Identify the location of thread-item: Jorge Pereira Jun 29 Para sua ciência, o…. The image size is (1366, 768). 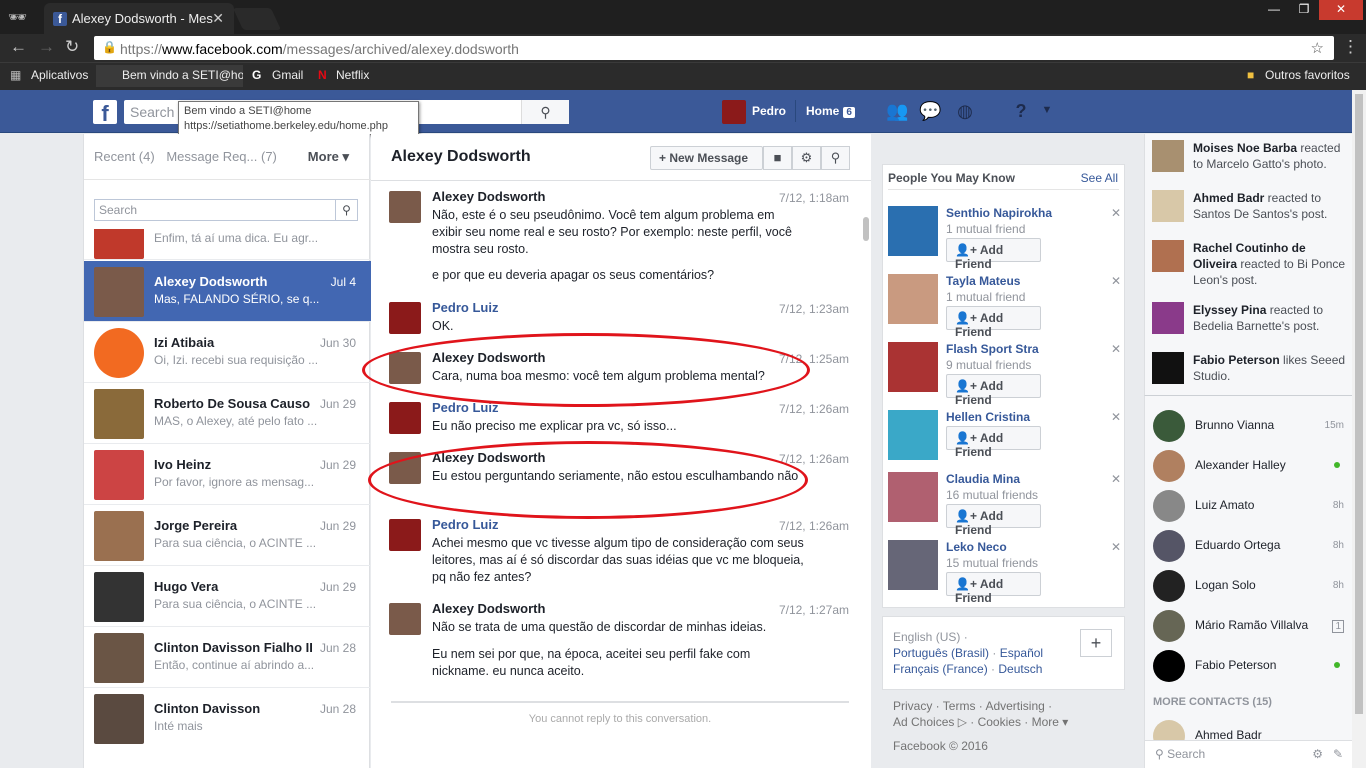
(227, 535).